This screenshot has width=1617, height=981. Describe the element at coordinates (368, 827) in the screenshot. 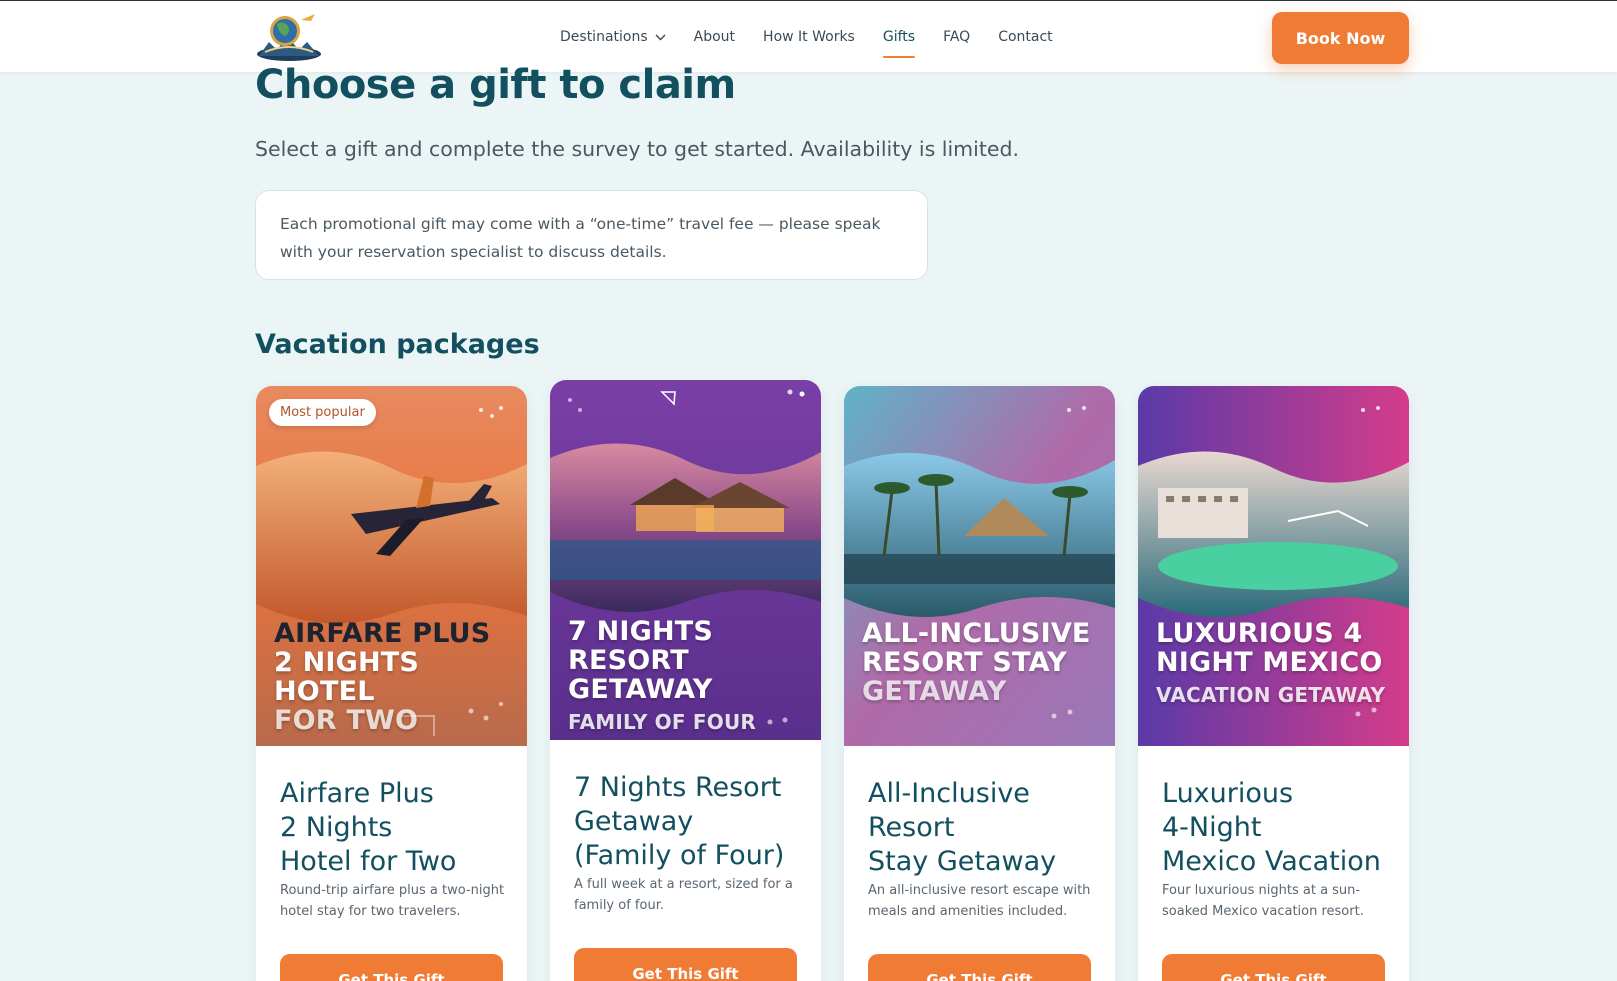

I see `gift-card-title-text: Airfare Plus 2 Nights Hotel for Two` at that location.